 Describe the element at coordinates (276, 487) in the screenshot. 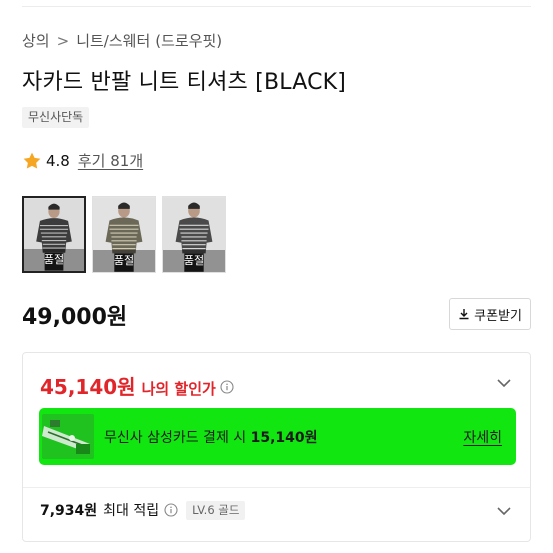

I see `section-divider` at that location.